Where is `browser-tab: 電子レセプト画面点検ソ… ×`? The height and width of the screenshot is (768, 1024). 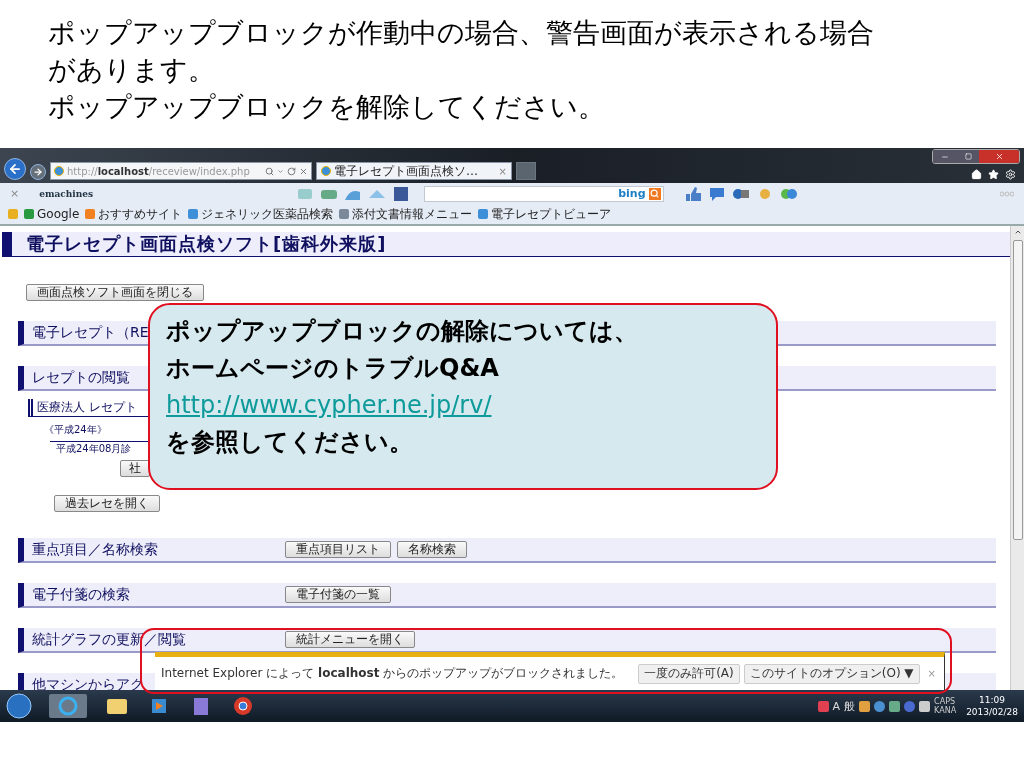 browser-tab: 電子レセプト画面点検ソ… × is located at coordinates (414, 171).